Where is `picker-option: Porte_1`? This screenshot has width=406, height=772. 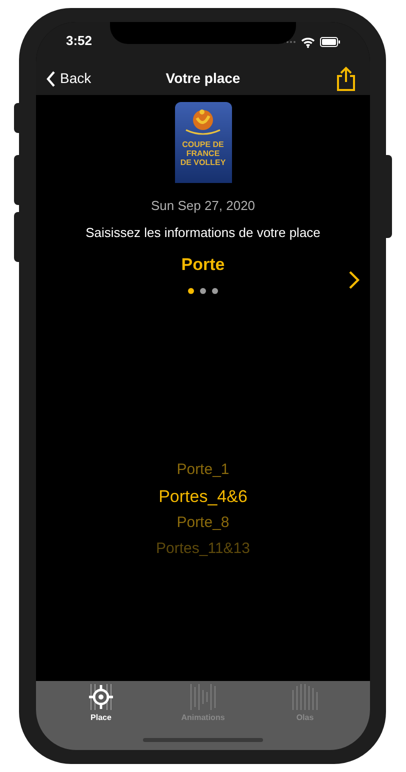 picker-option: Porte_1 is located at coordinates (203, 469).